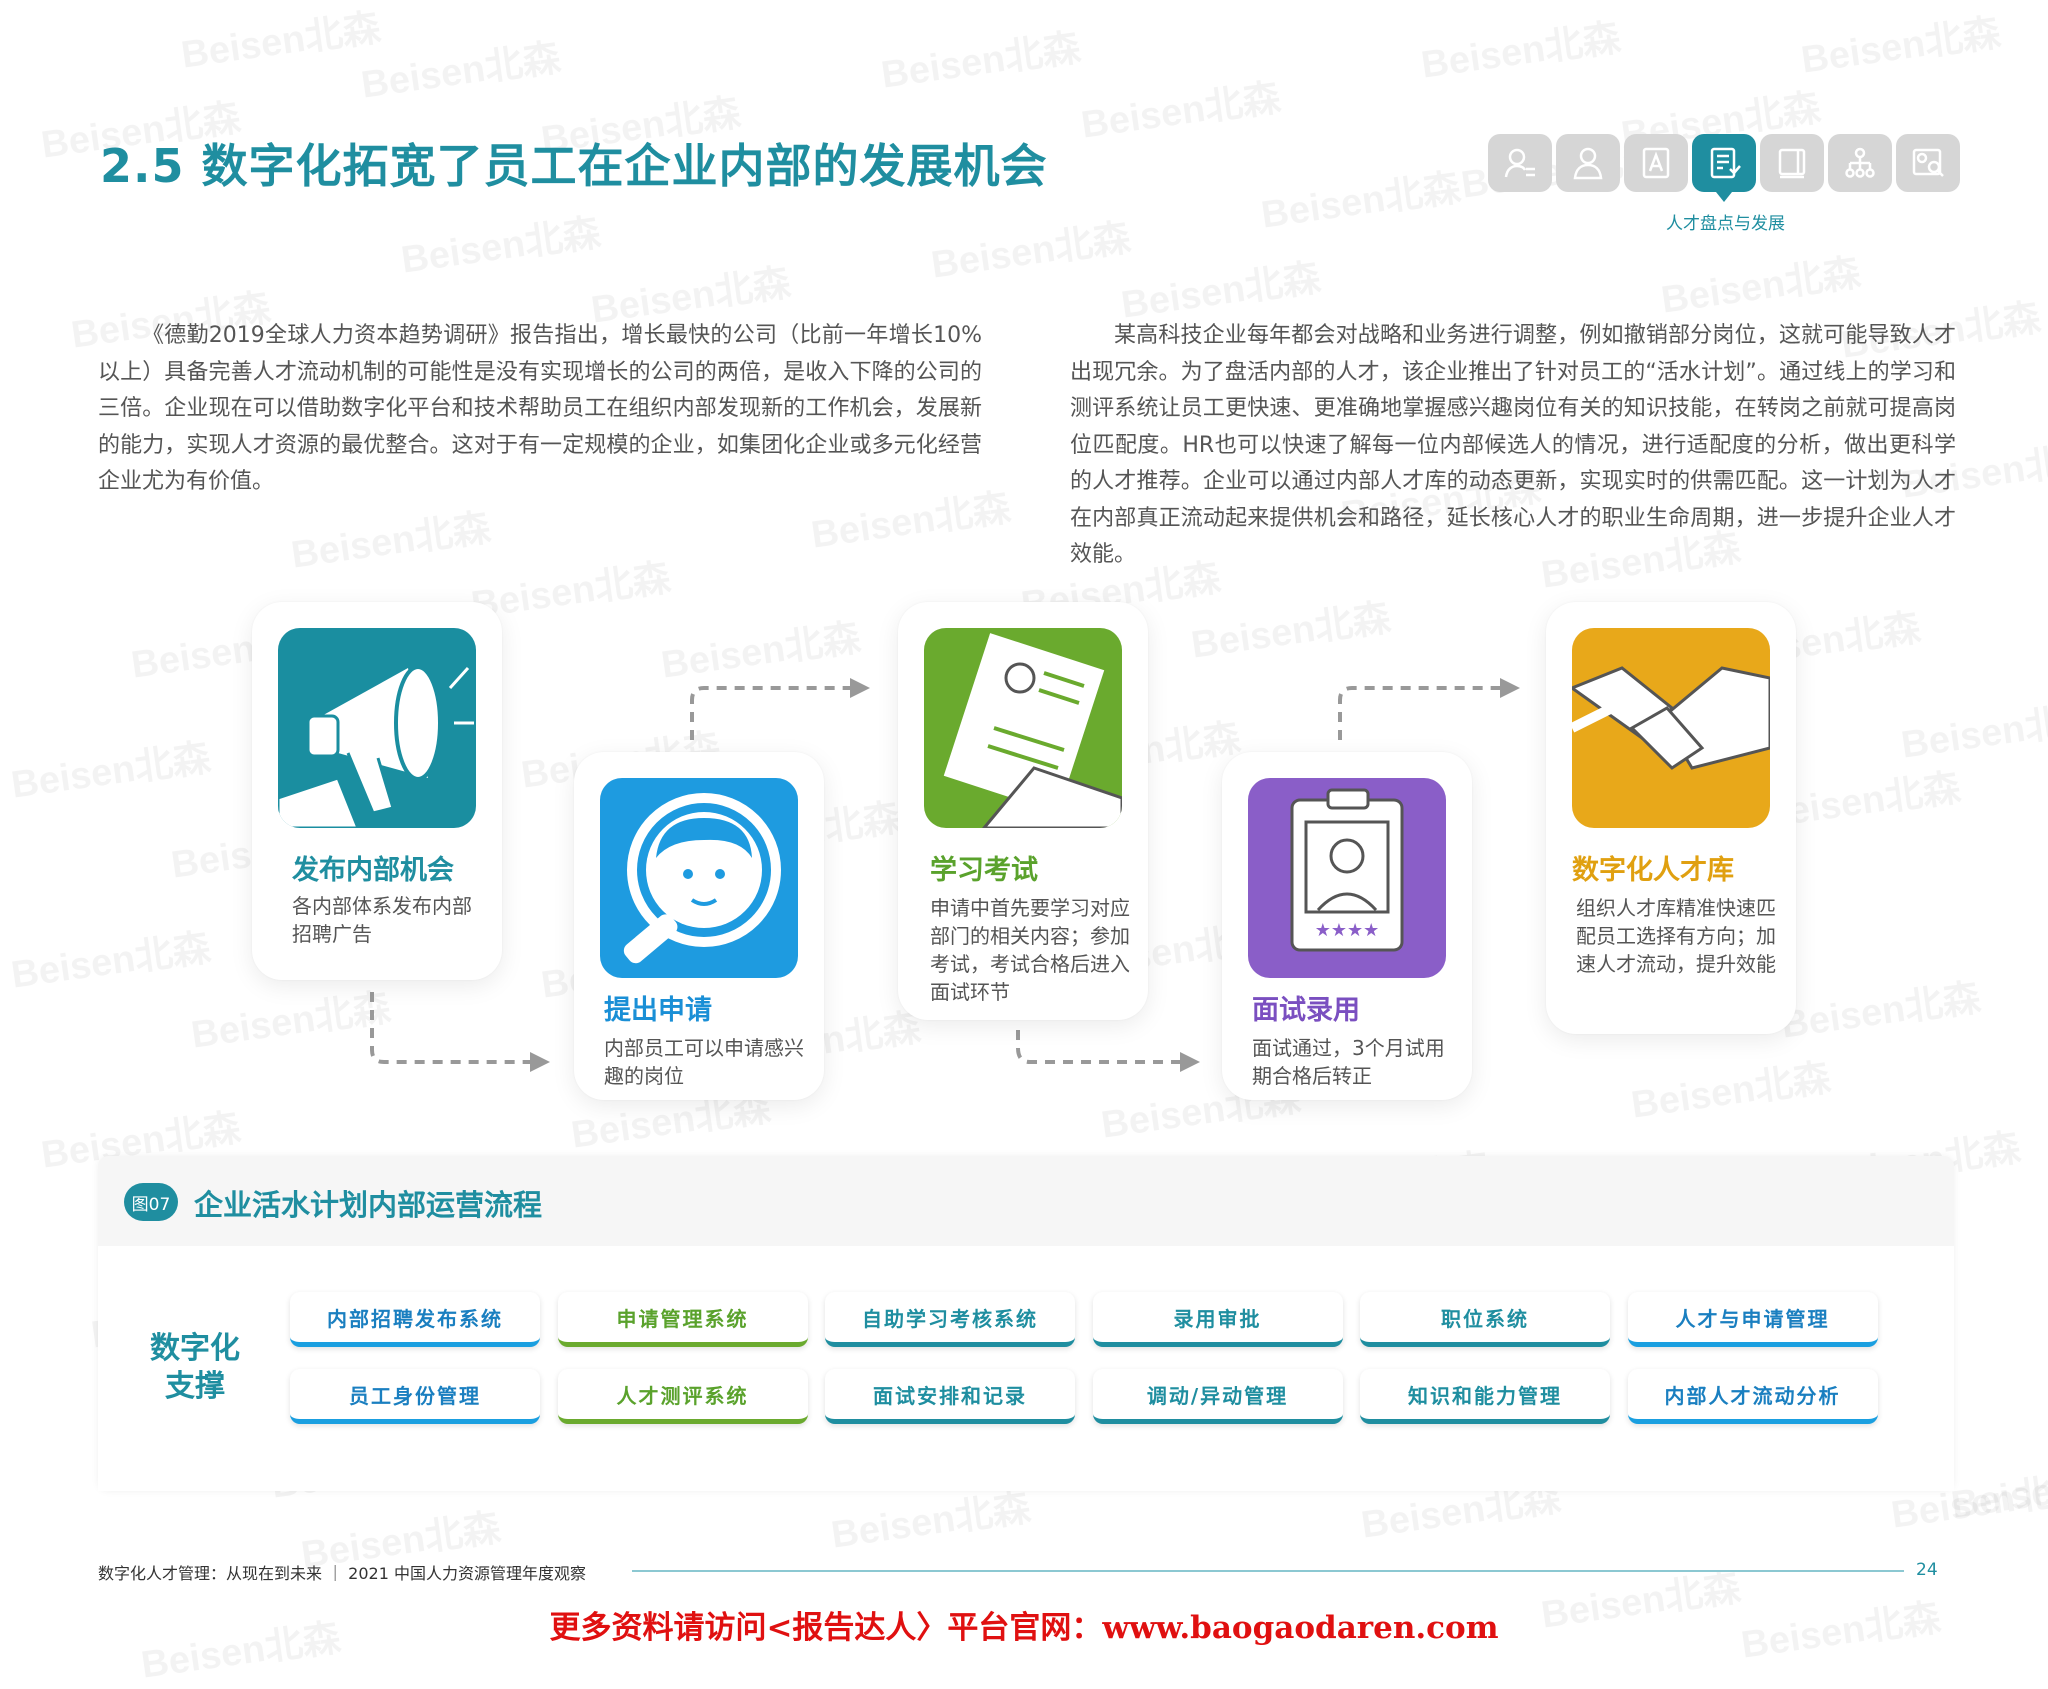  What do you see at coordinates (1485, 1319) in the screenshot?
I see `system-tag: 职位系统` at bounding box center [1485, 1319].